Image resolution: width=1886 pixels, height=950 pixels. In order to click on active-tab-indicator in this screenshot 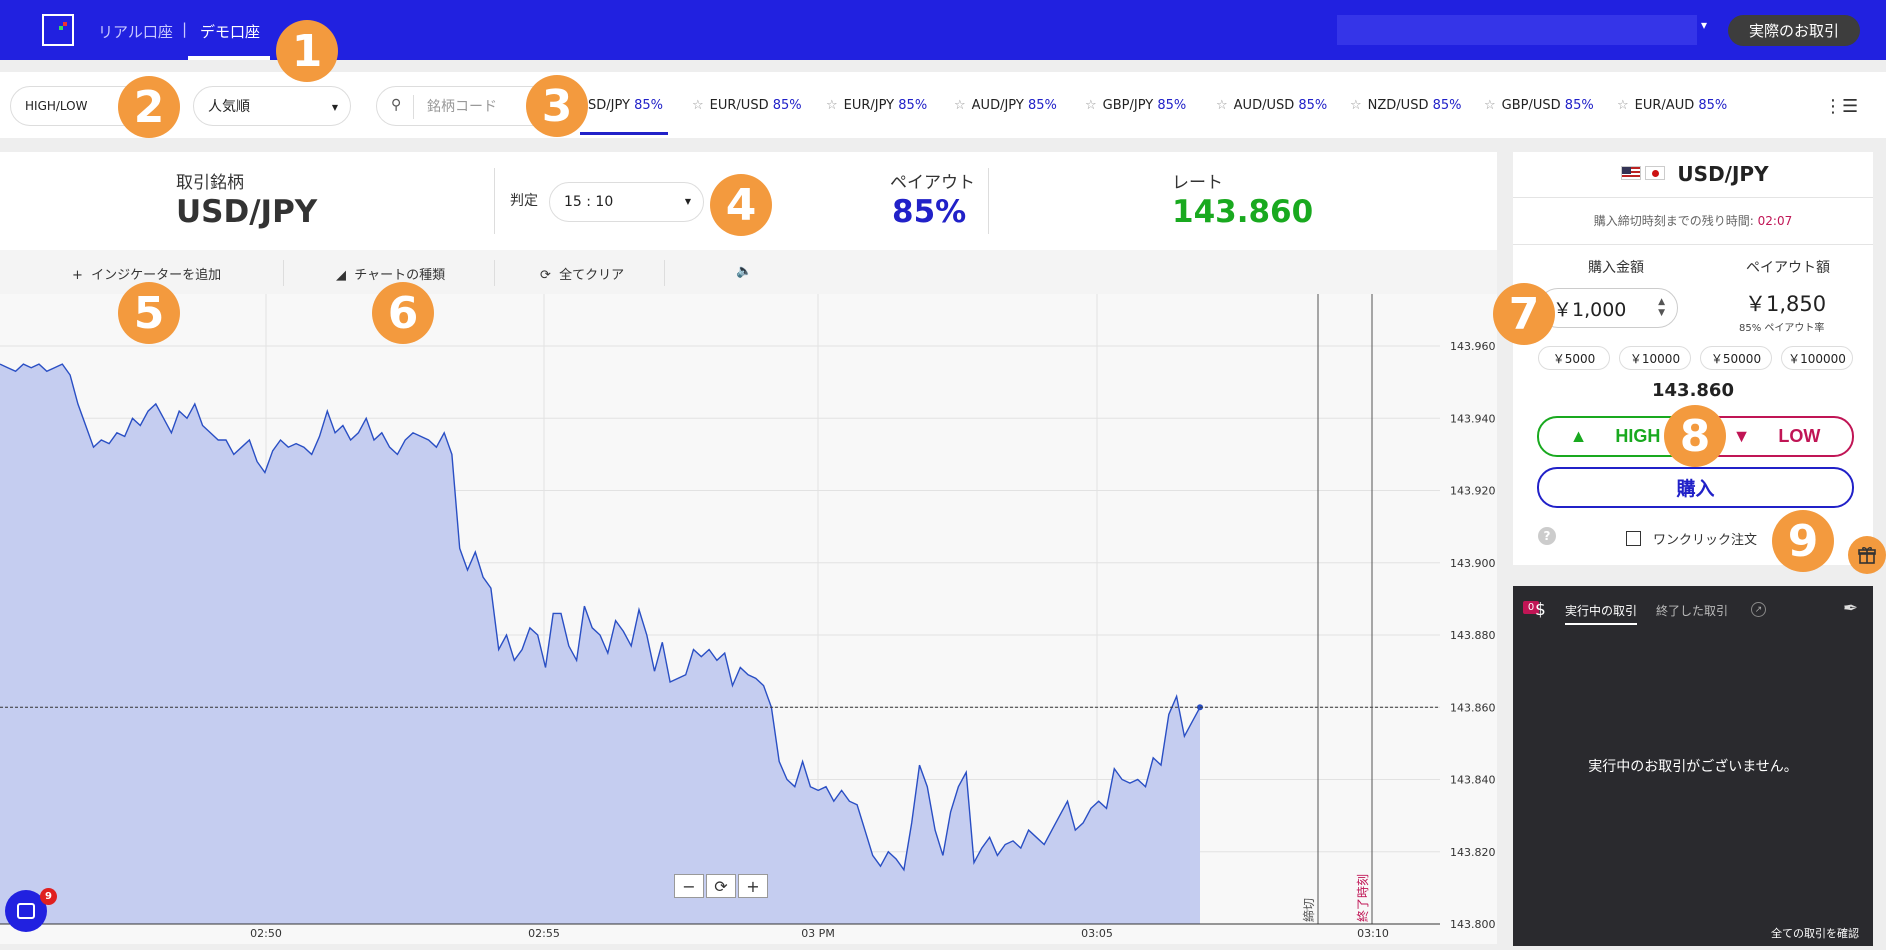, I will do `click(229, 58)`.